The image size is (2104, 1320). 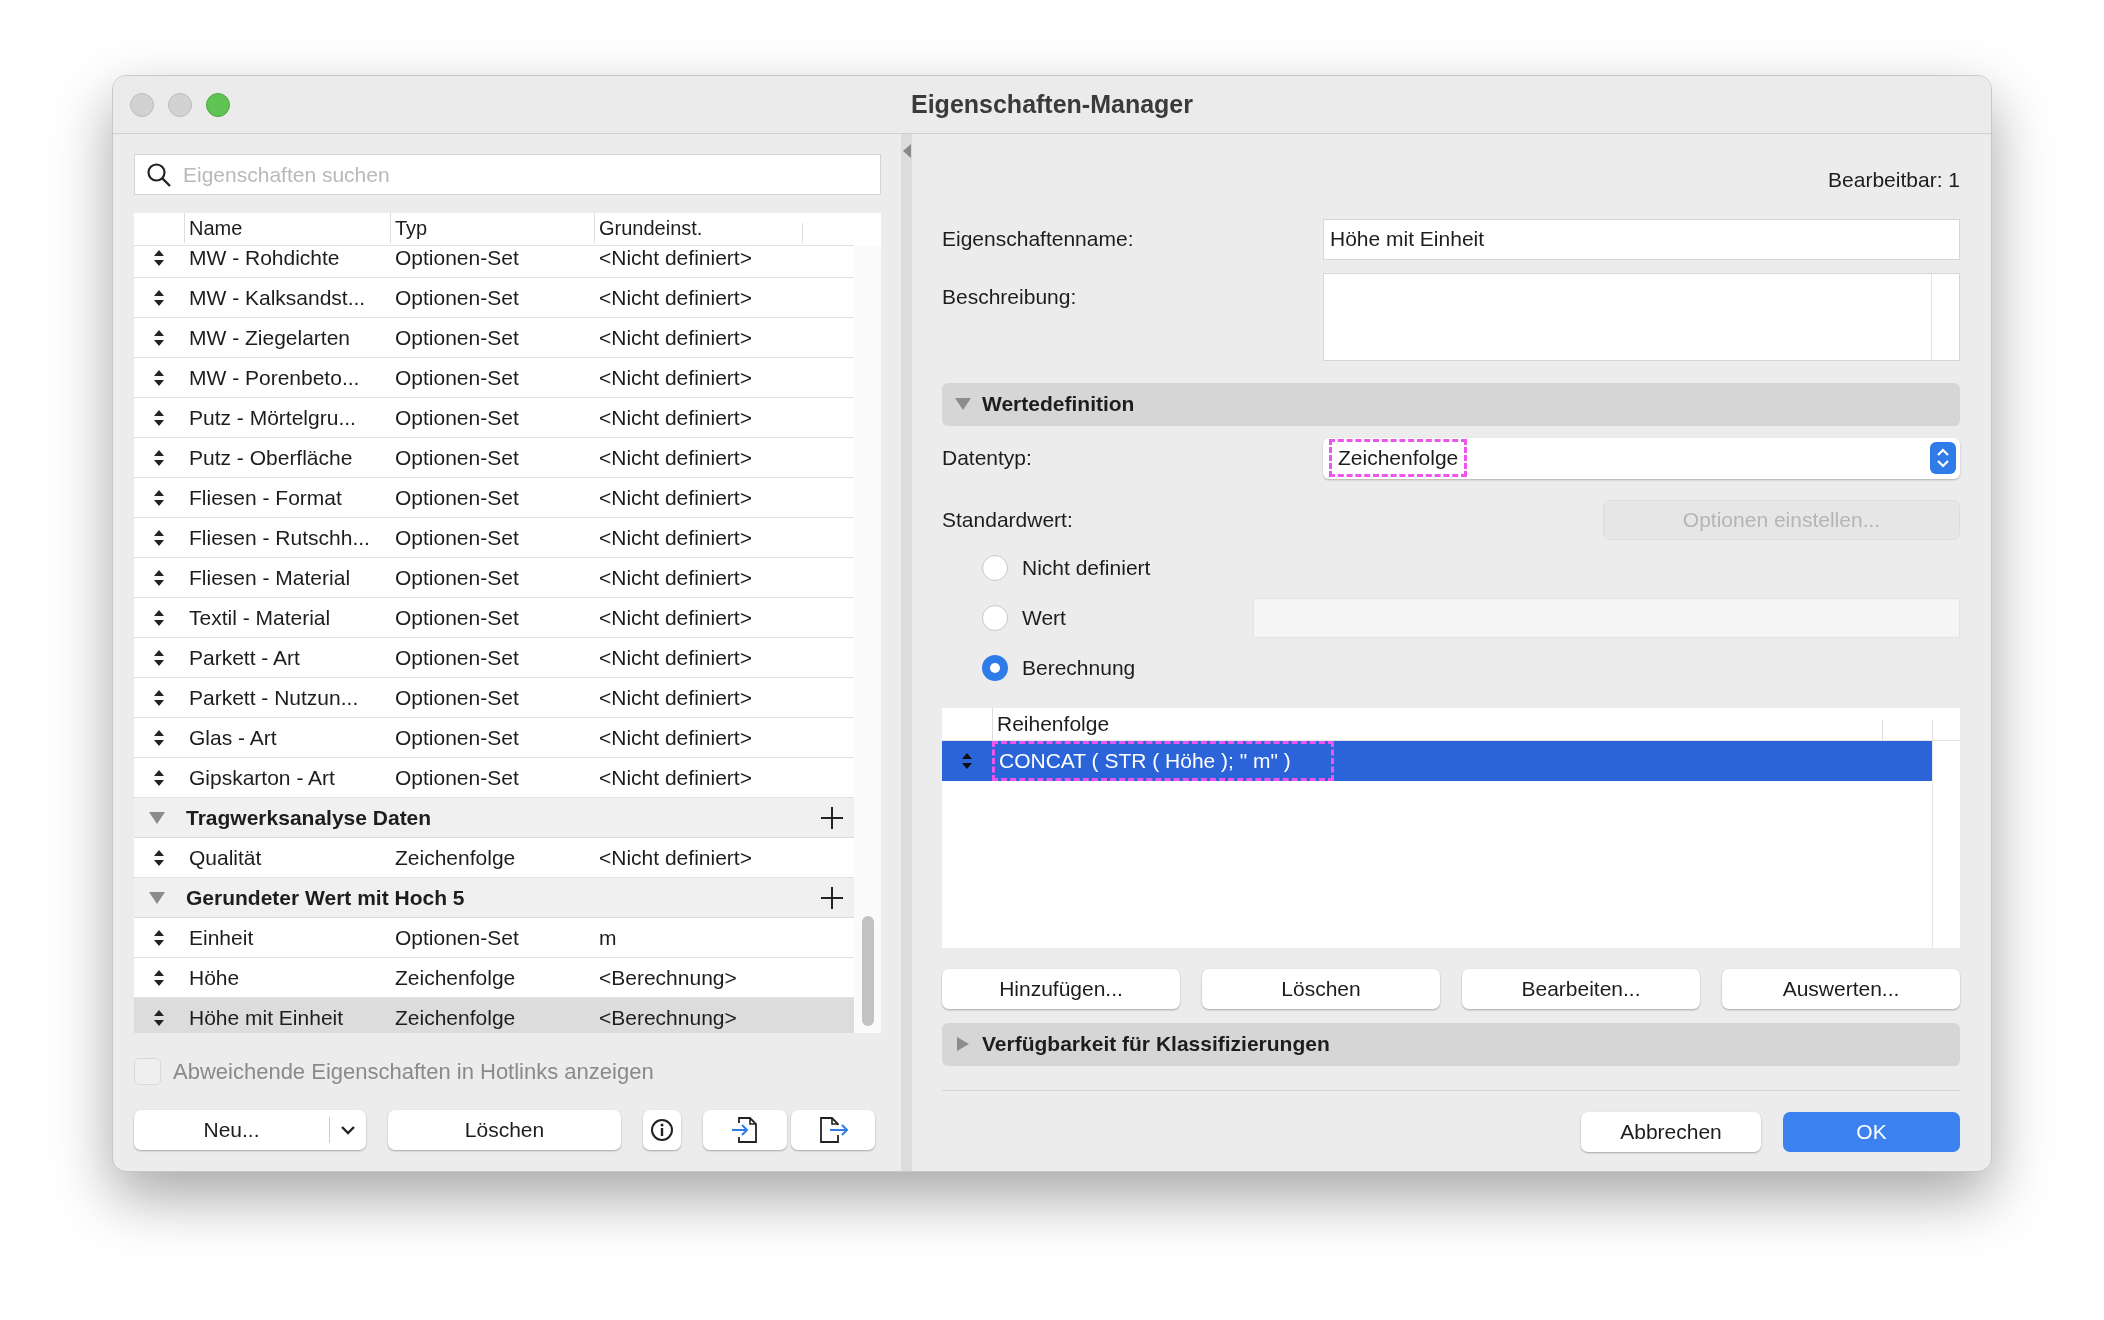 I want to click on info-icon, so click(x=662, y=1130).